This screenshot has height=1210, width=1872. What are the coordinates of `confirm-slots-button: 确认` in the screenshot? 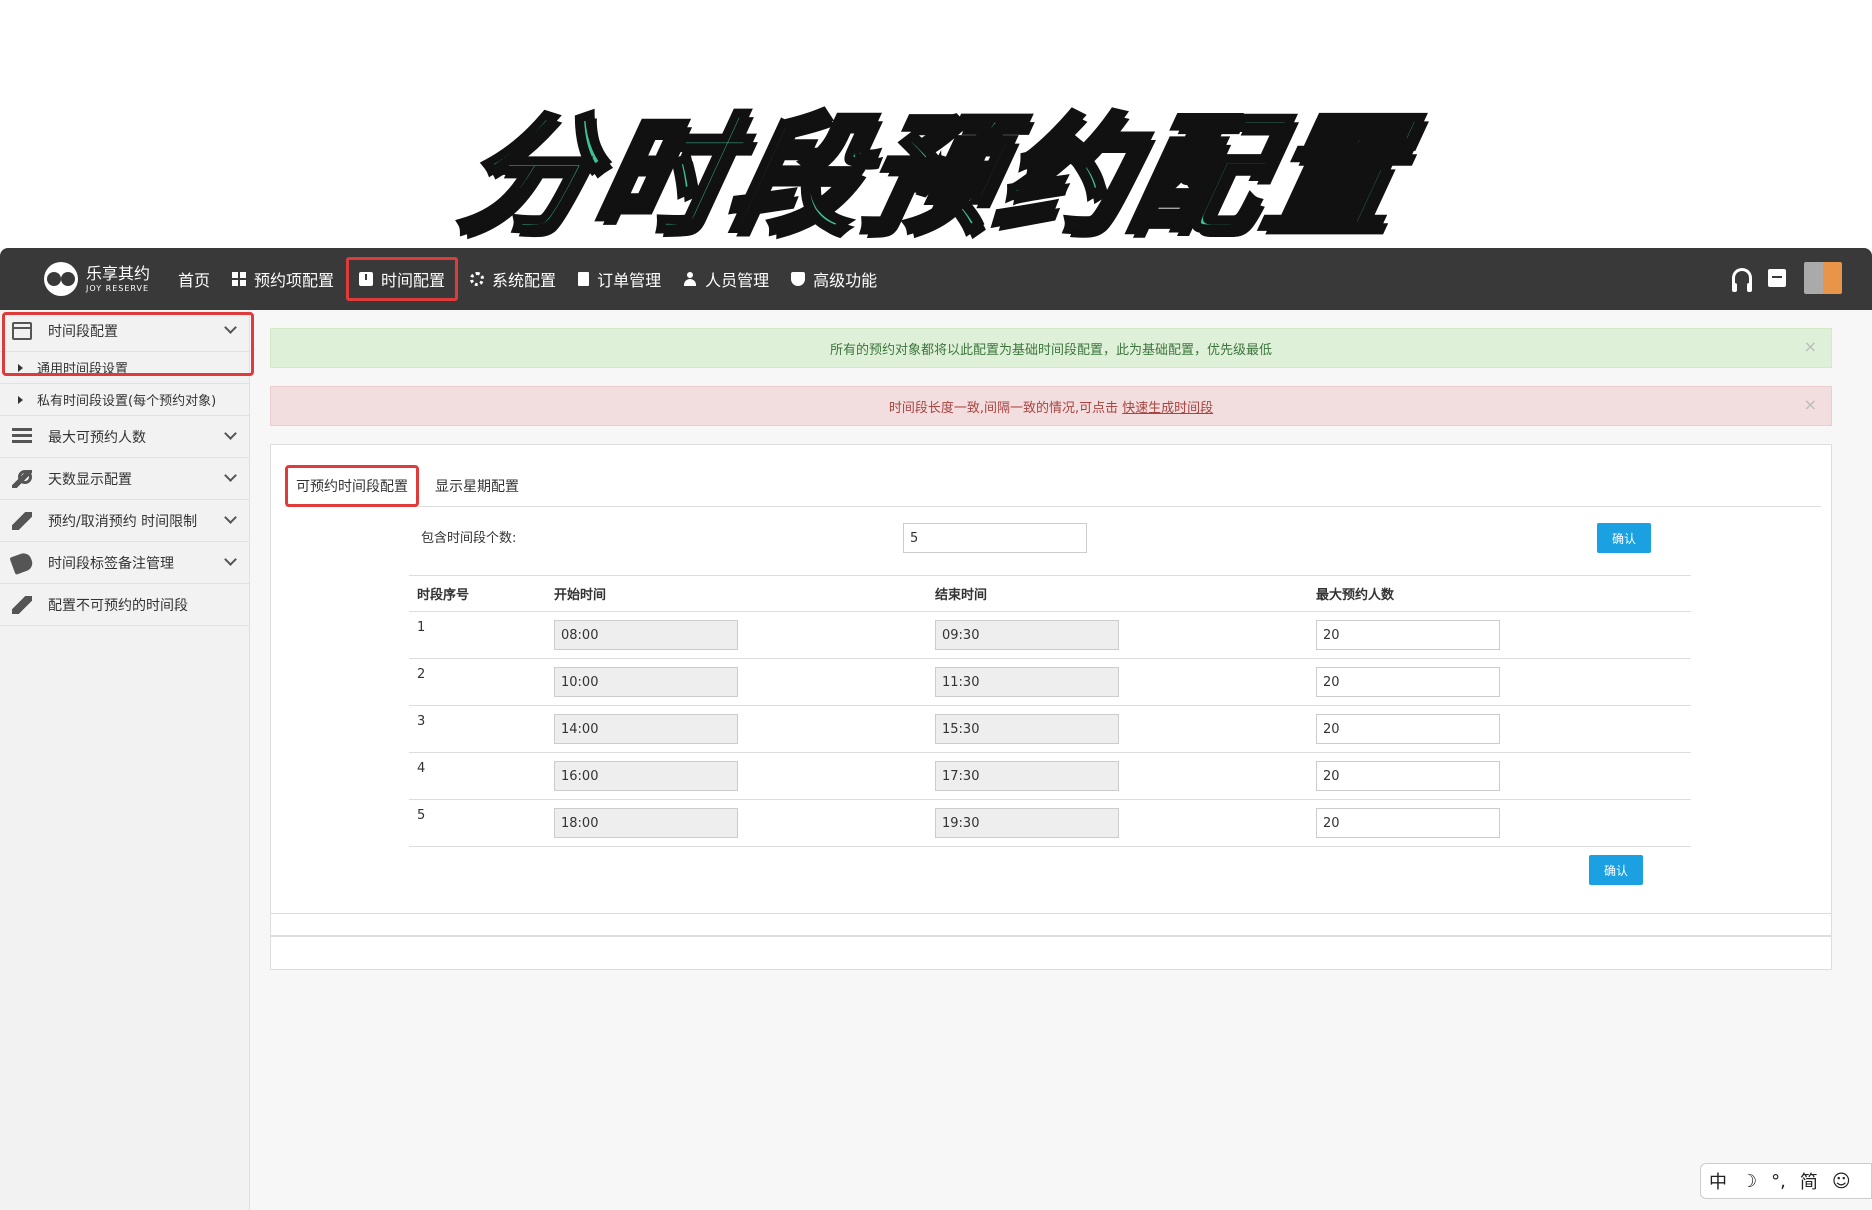 It's located at (1616, 870).